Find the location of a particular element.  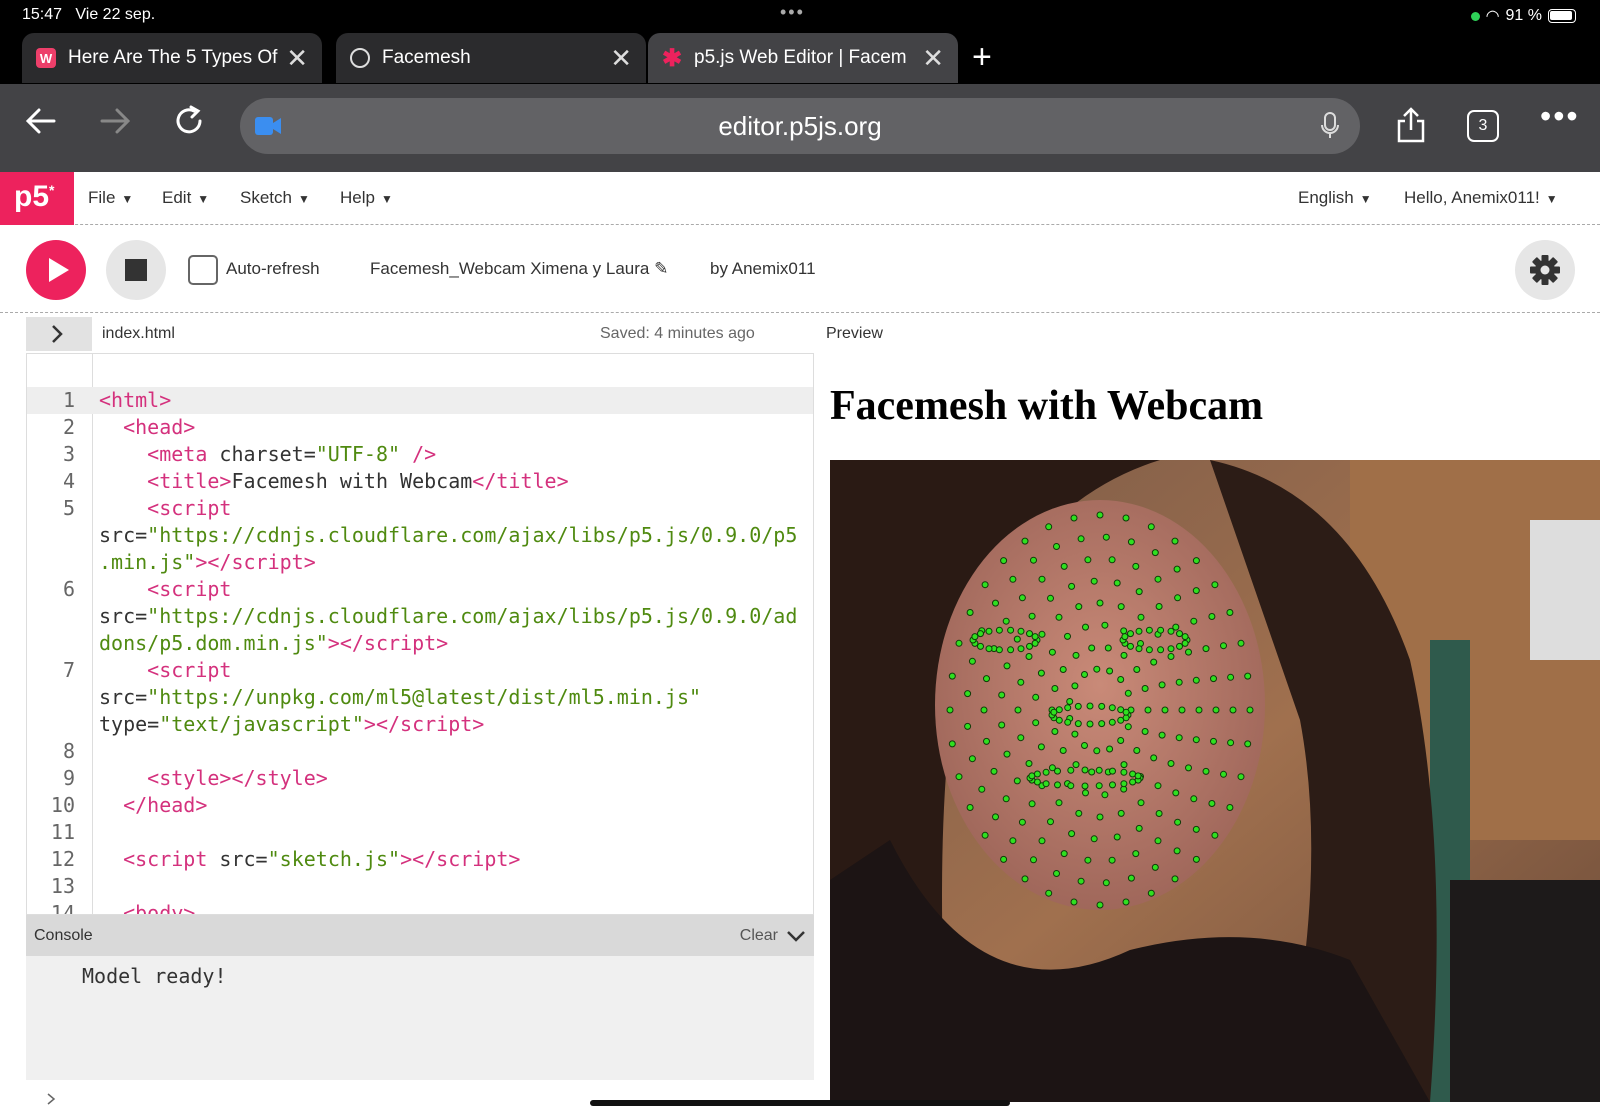

browser-toolbar: editor.p5js.org 3 ••• is located at coordinates (800, 128).